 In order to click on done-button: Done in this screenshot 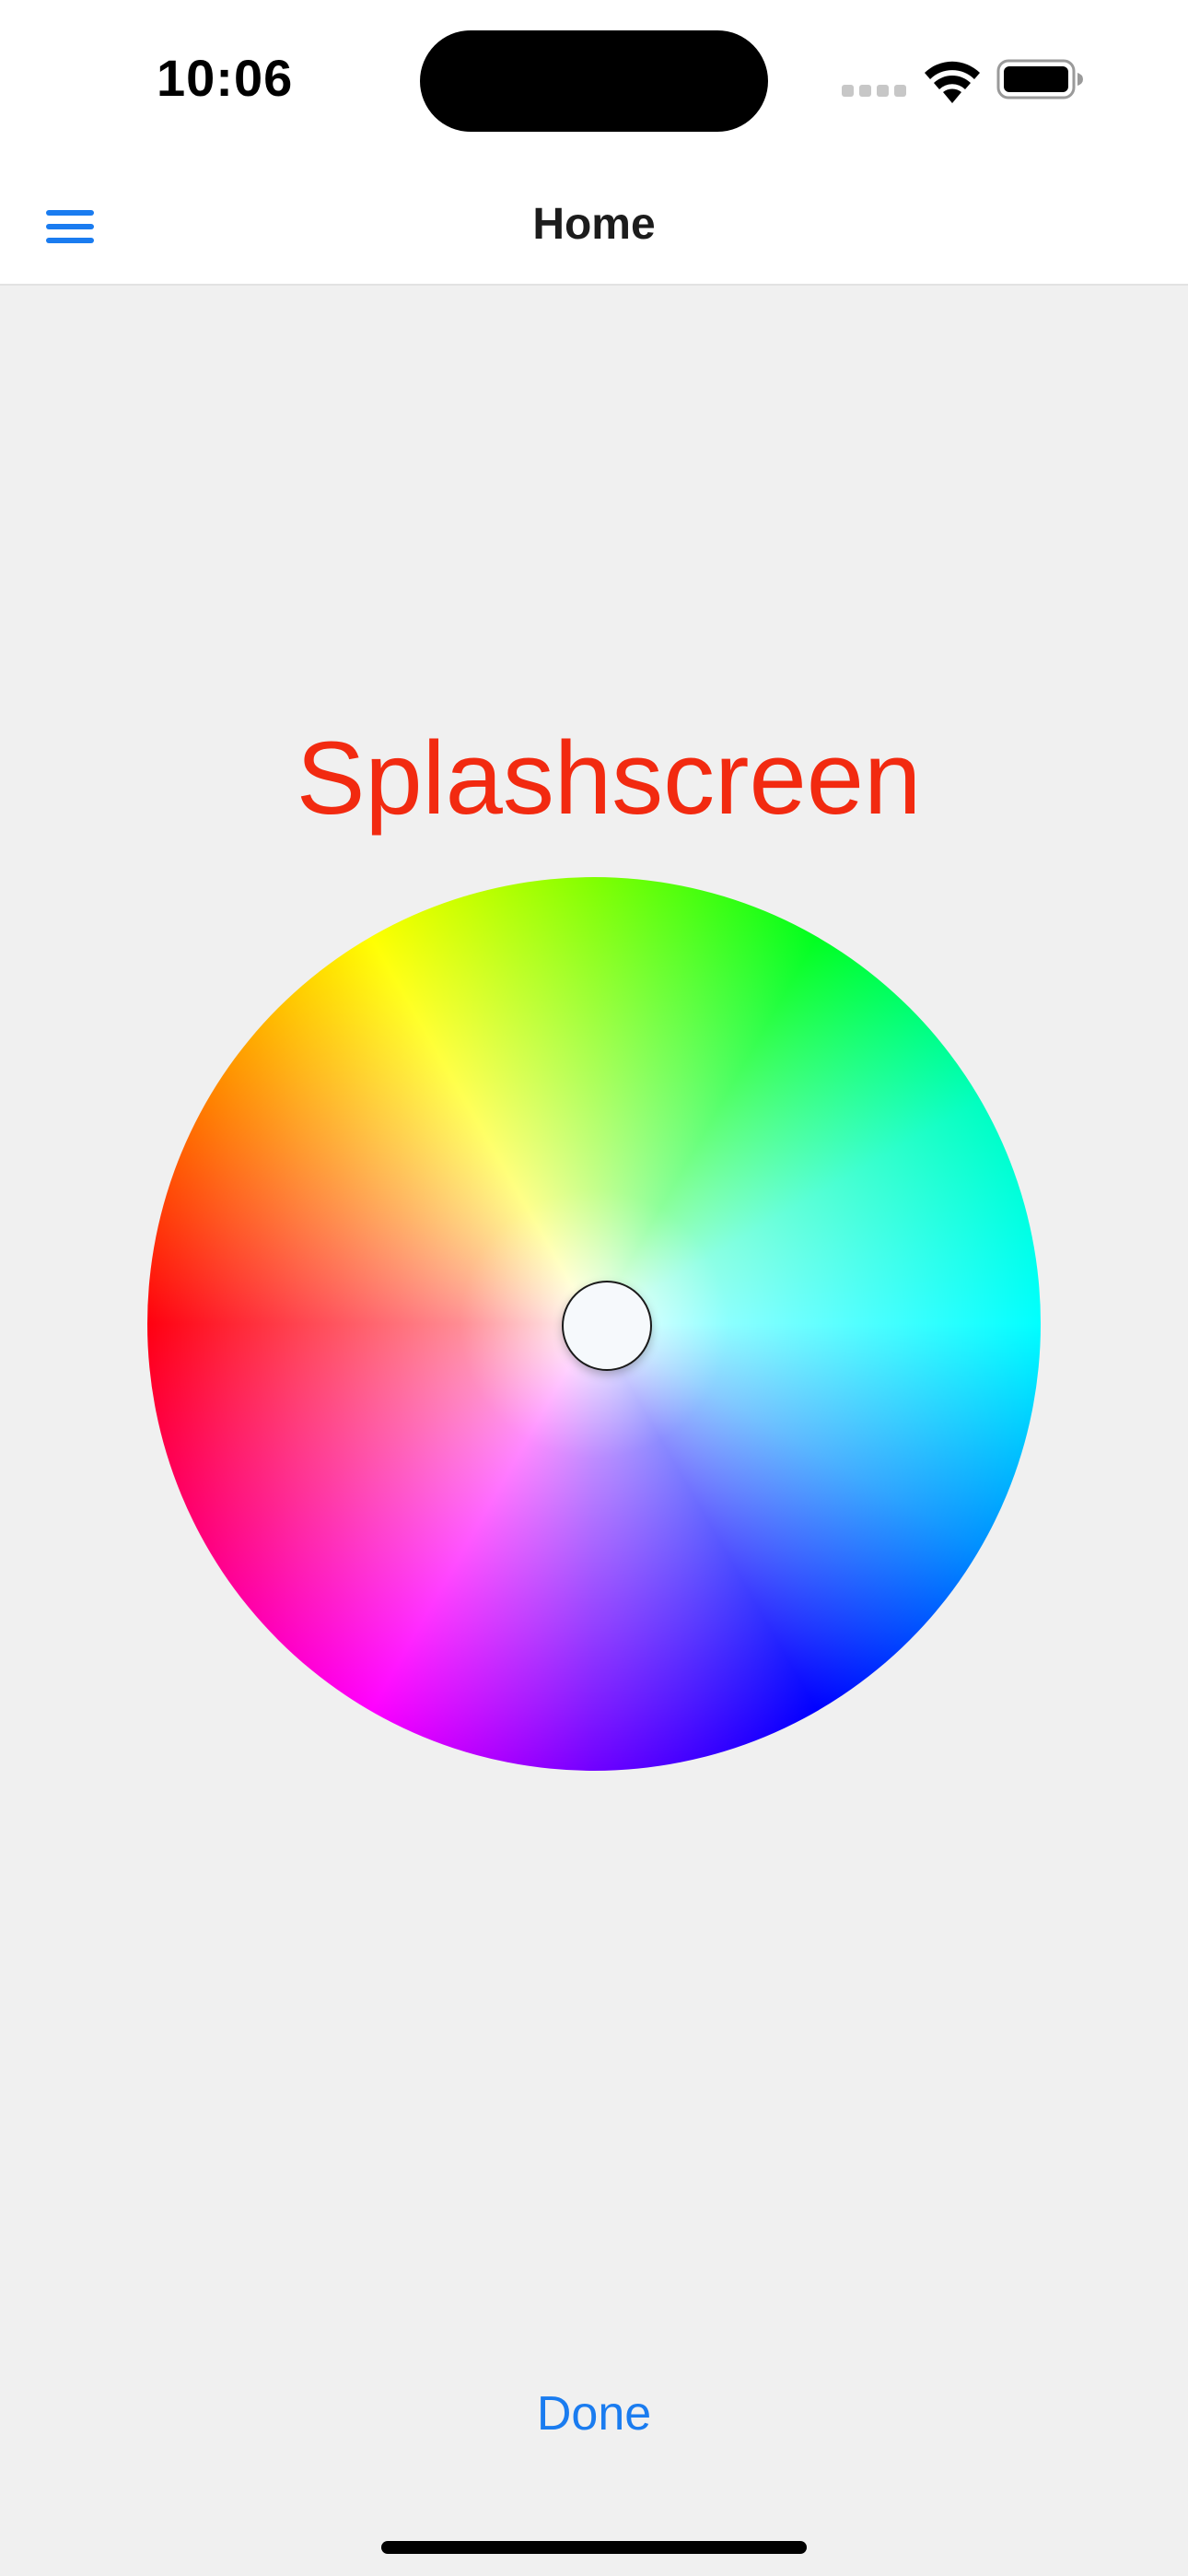, I will do `click(594, 2413)`.